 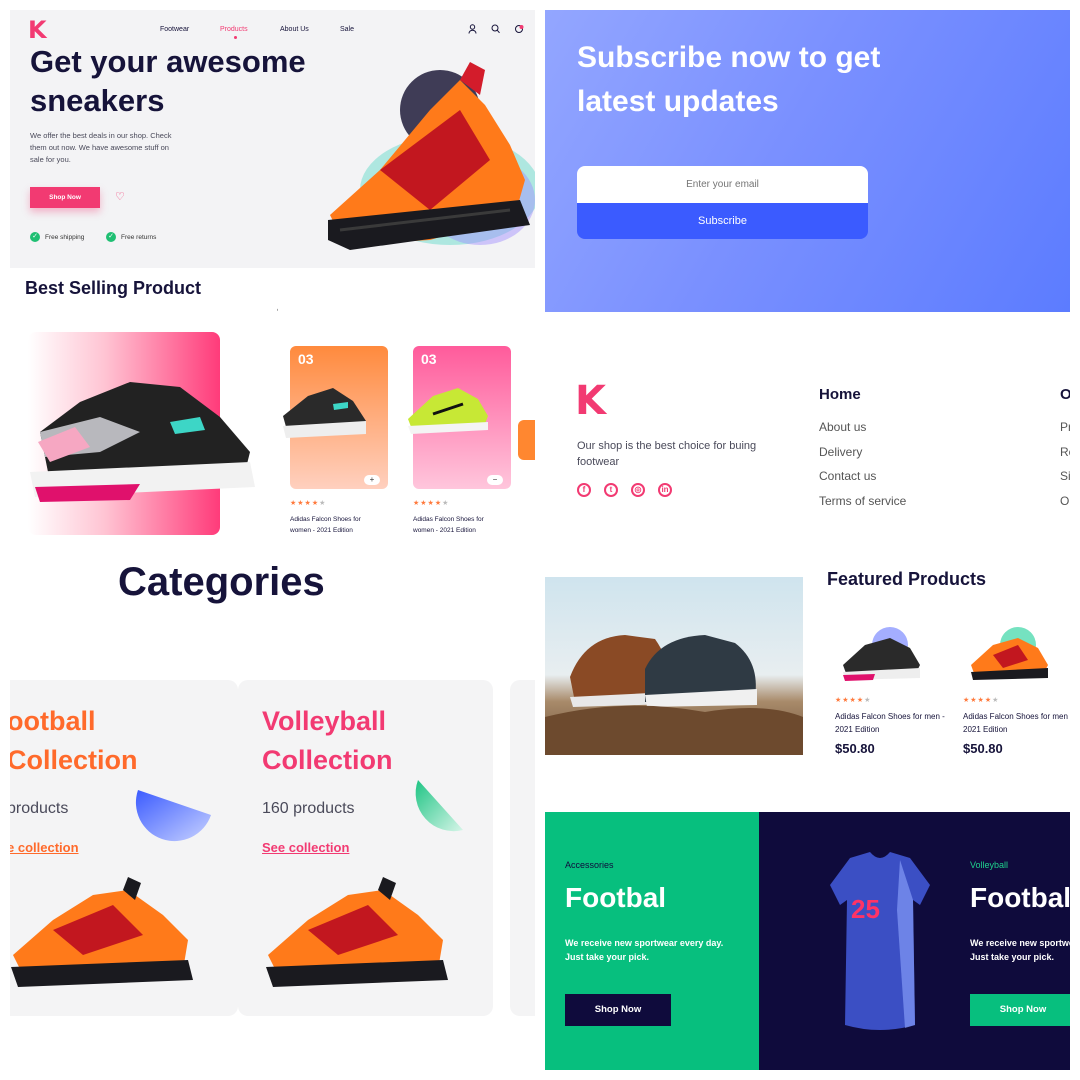 What do you see at coordinates (113, 288) in the screenshot?
I see `section-title: Best Selling Product` at bounding box center [113, 288].